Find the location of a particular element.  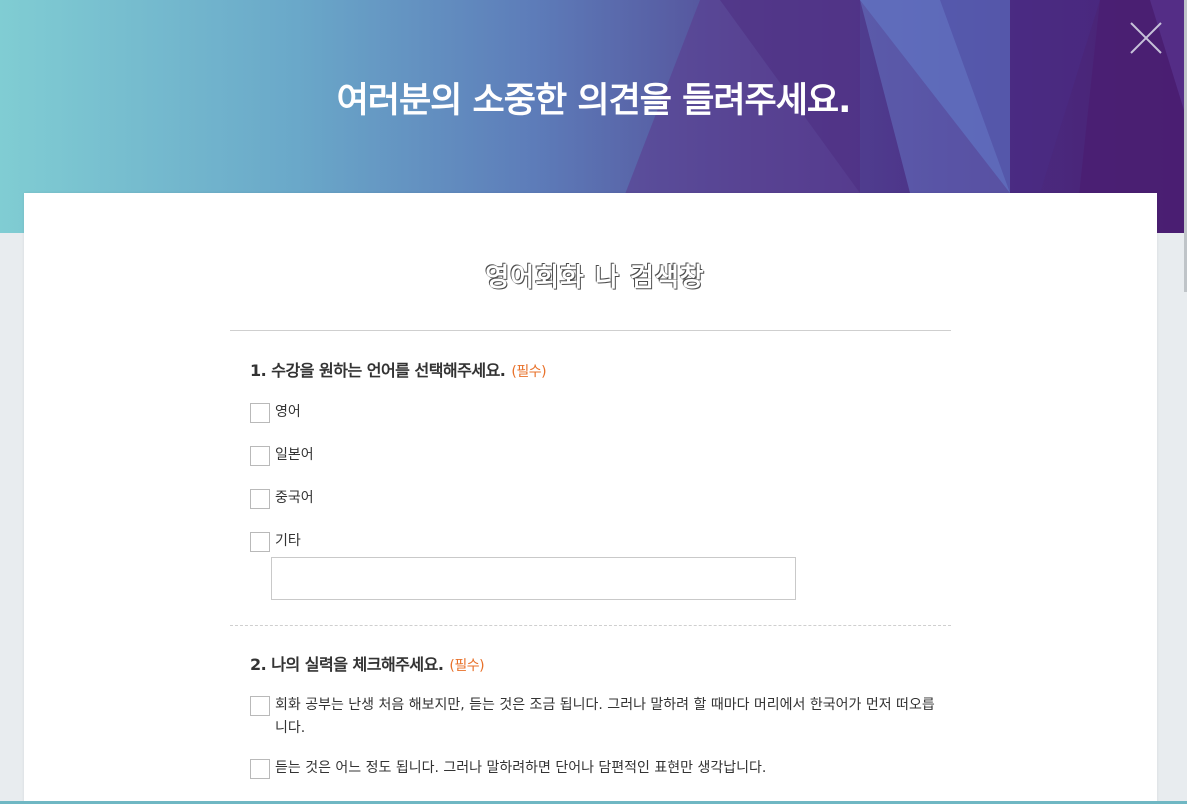

option-japanese: 일본어 is located at coordinates (282, 456).